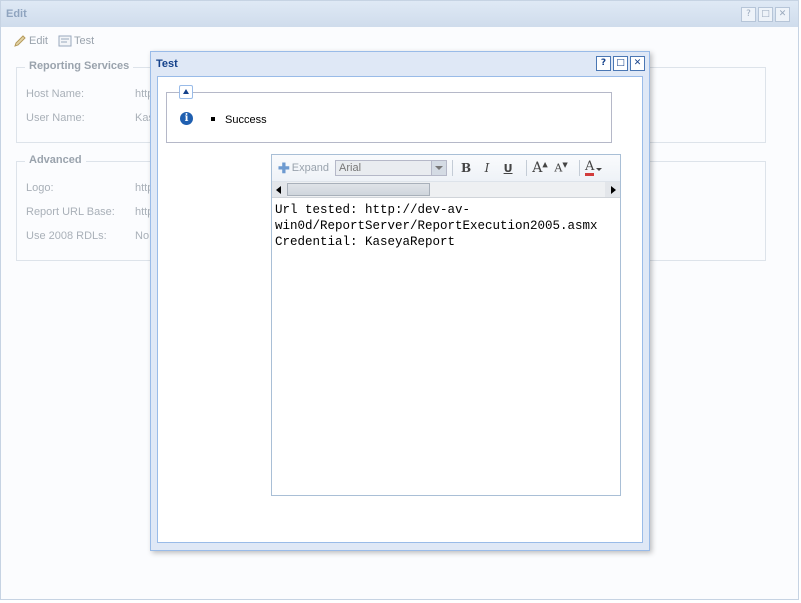 Image resolution: width=801 pixels, height=603 pixels. Describe the element at coordinates (389, 114) in the screenshot. I see `result-fieldset: i Success` at that location.